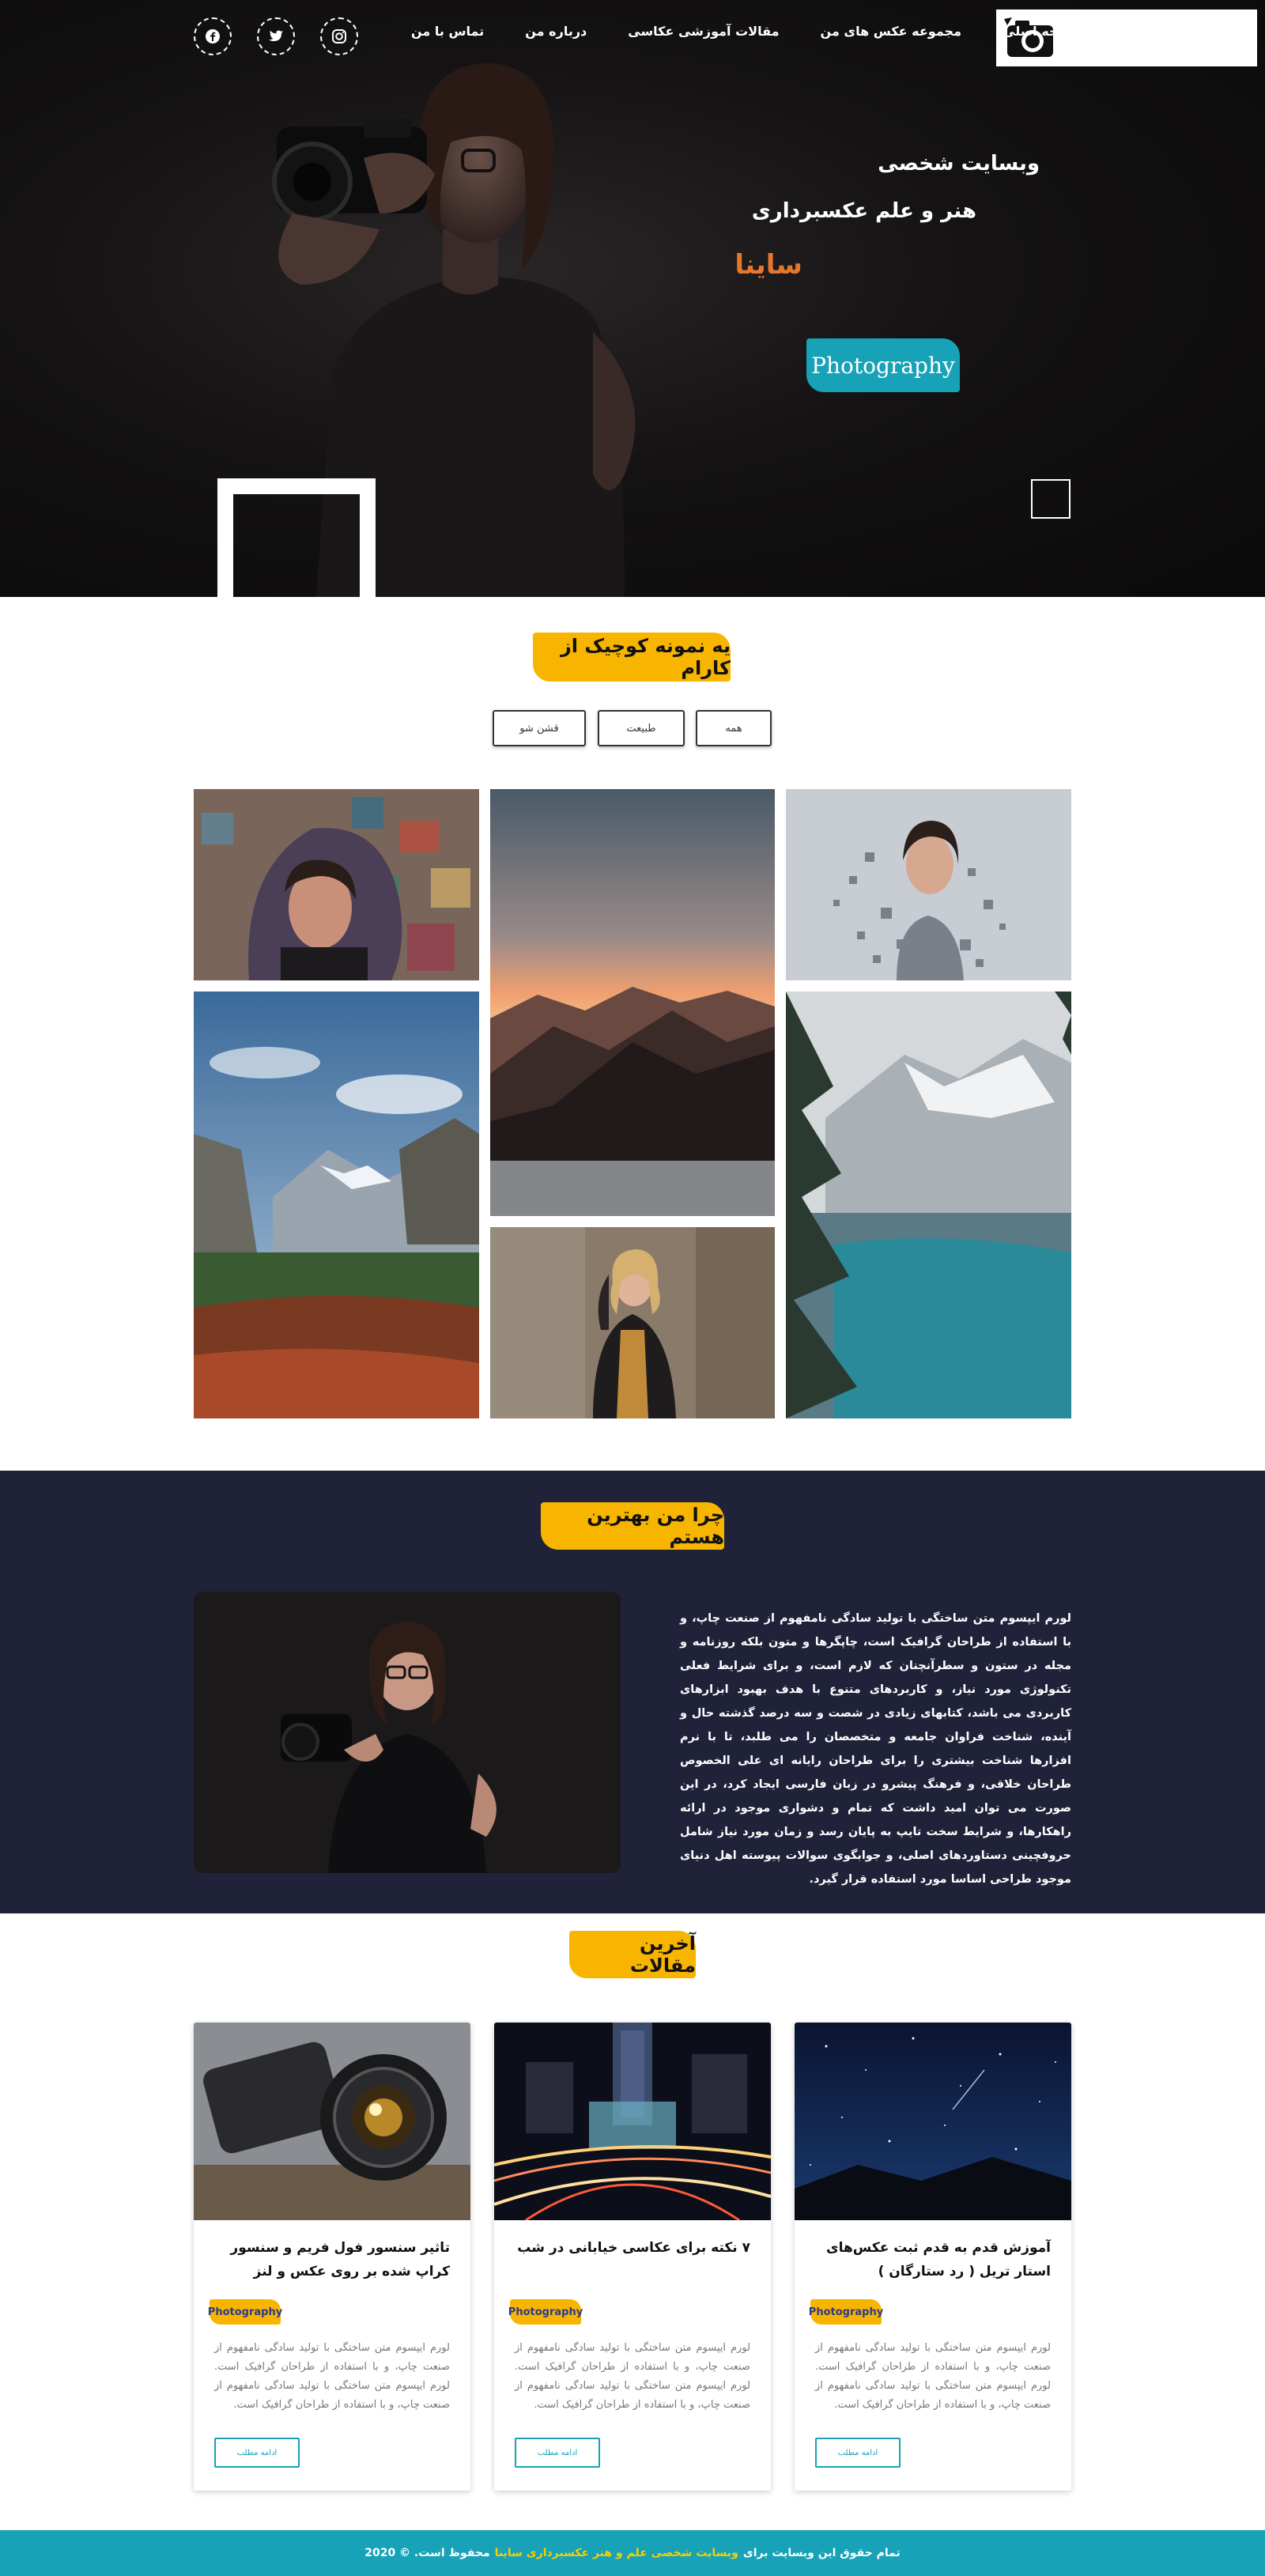 This screenshot has width=1265, height=2576. What do you see at coordinates (616, 2553) in the screenshot?
I see `footer-site-link: وبسایت شخصی علم و هنر عکسبرداری ساینا` at bounding box center [616, 2553].